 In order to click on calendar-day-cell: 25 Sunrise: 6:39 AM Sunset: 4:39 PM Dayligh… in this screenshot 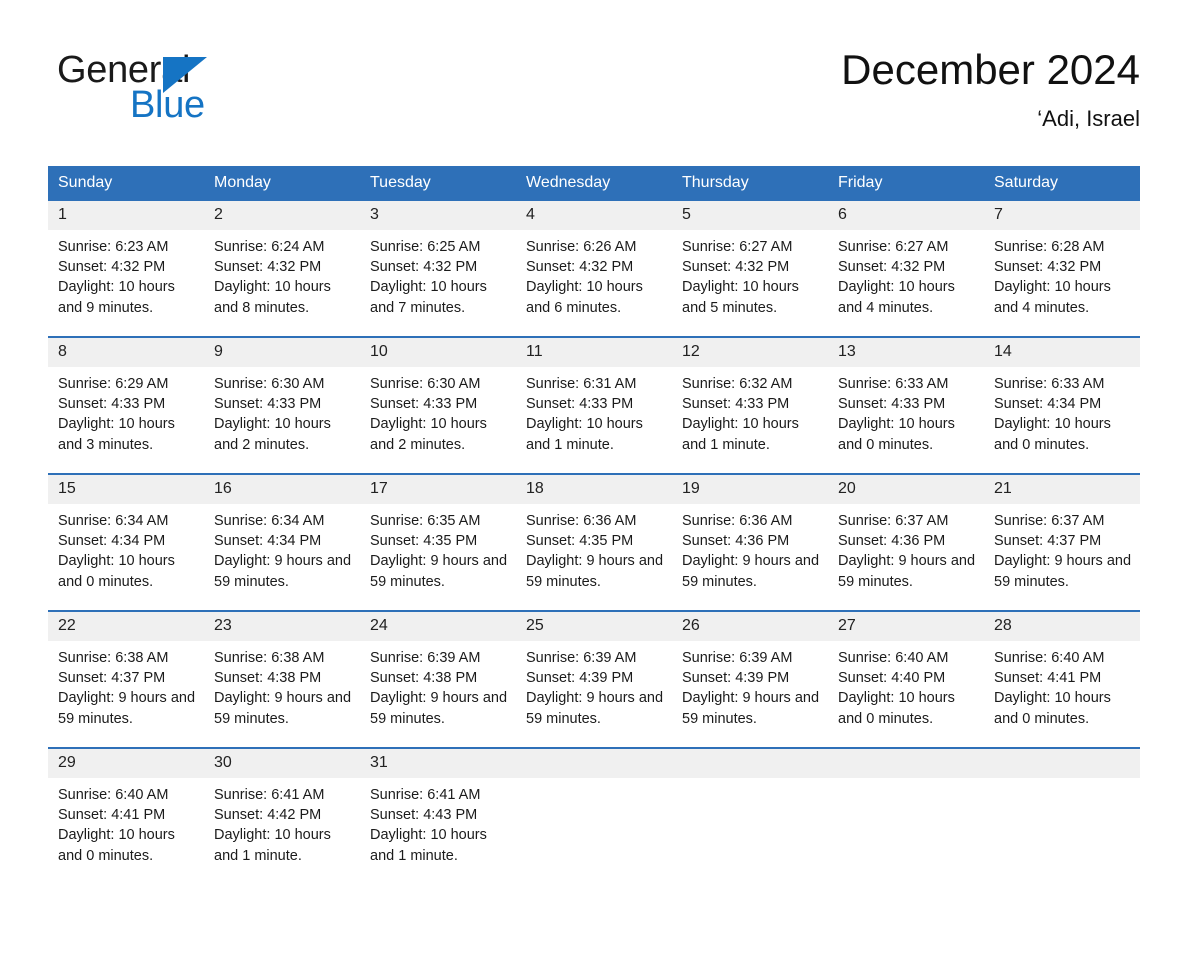, I will do `click(594, 679)`.